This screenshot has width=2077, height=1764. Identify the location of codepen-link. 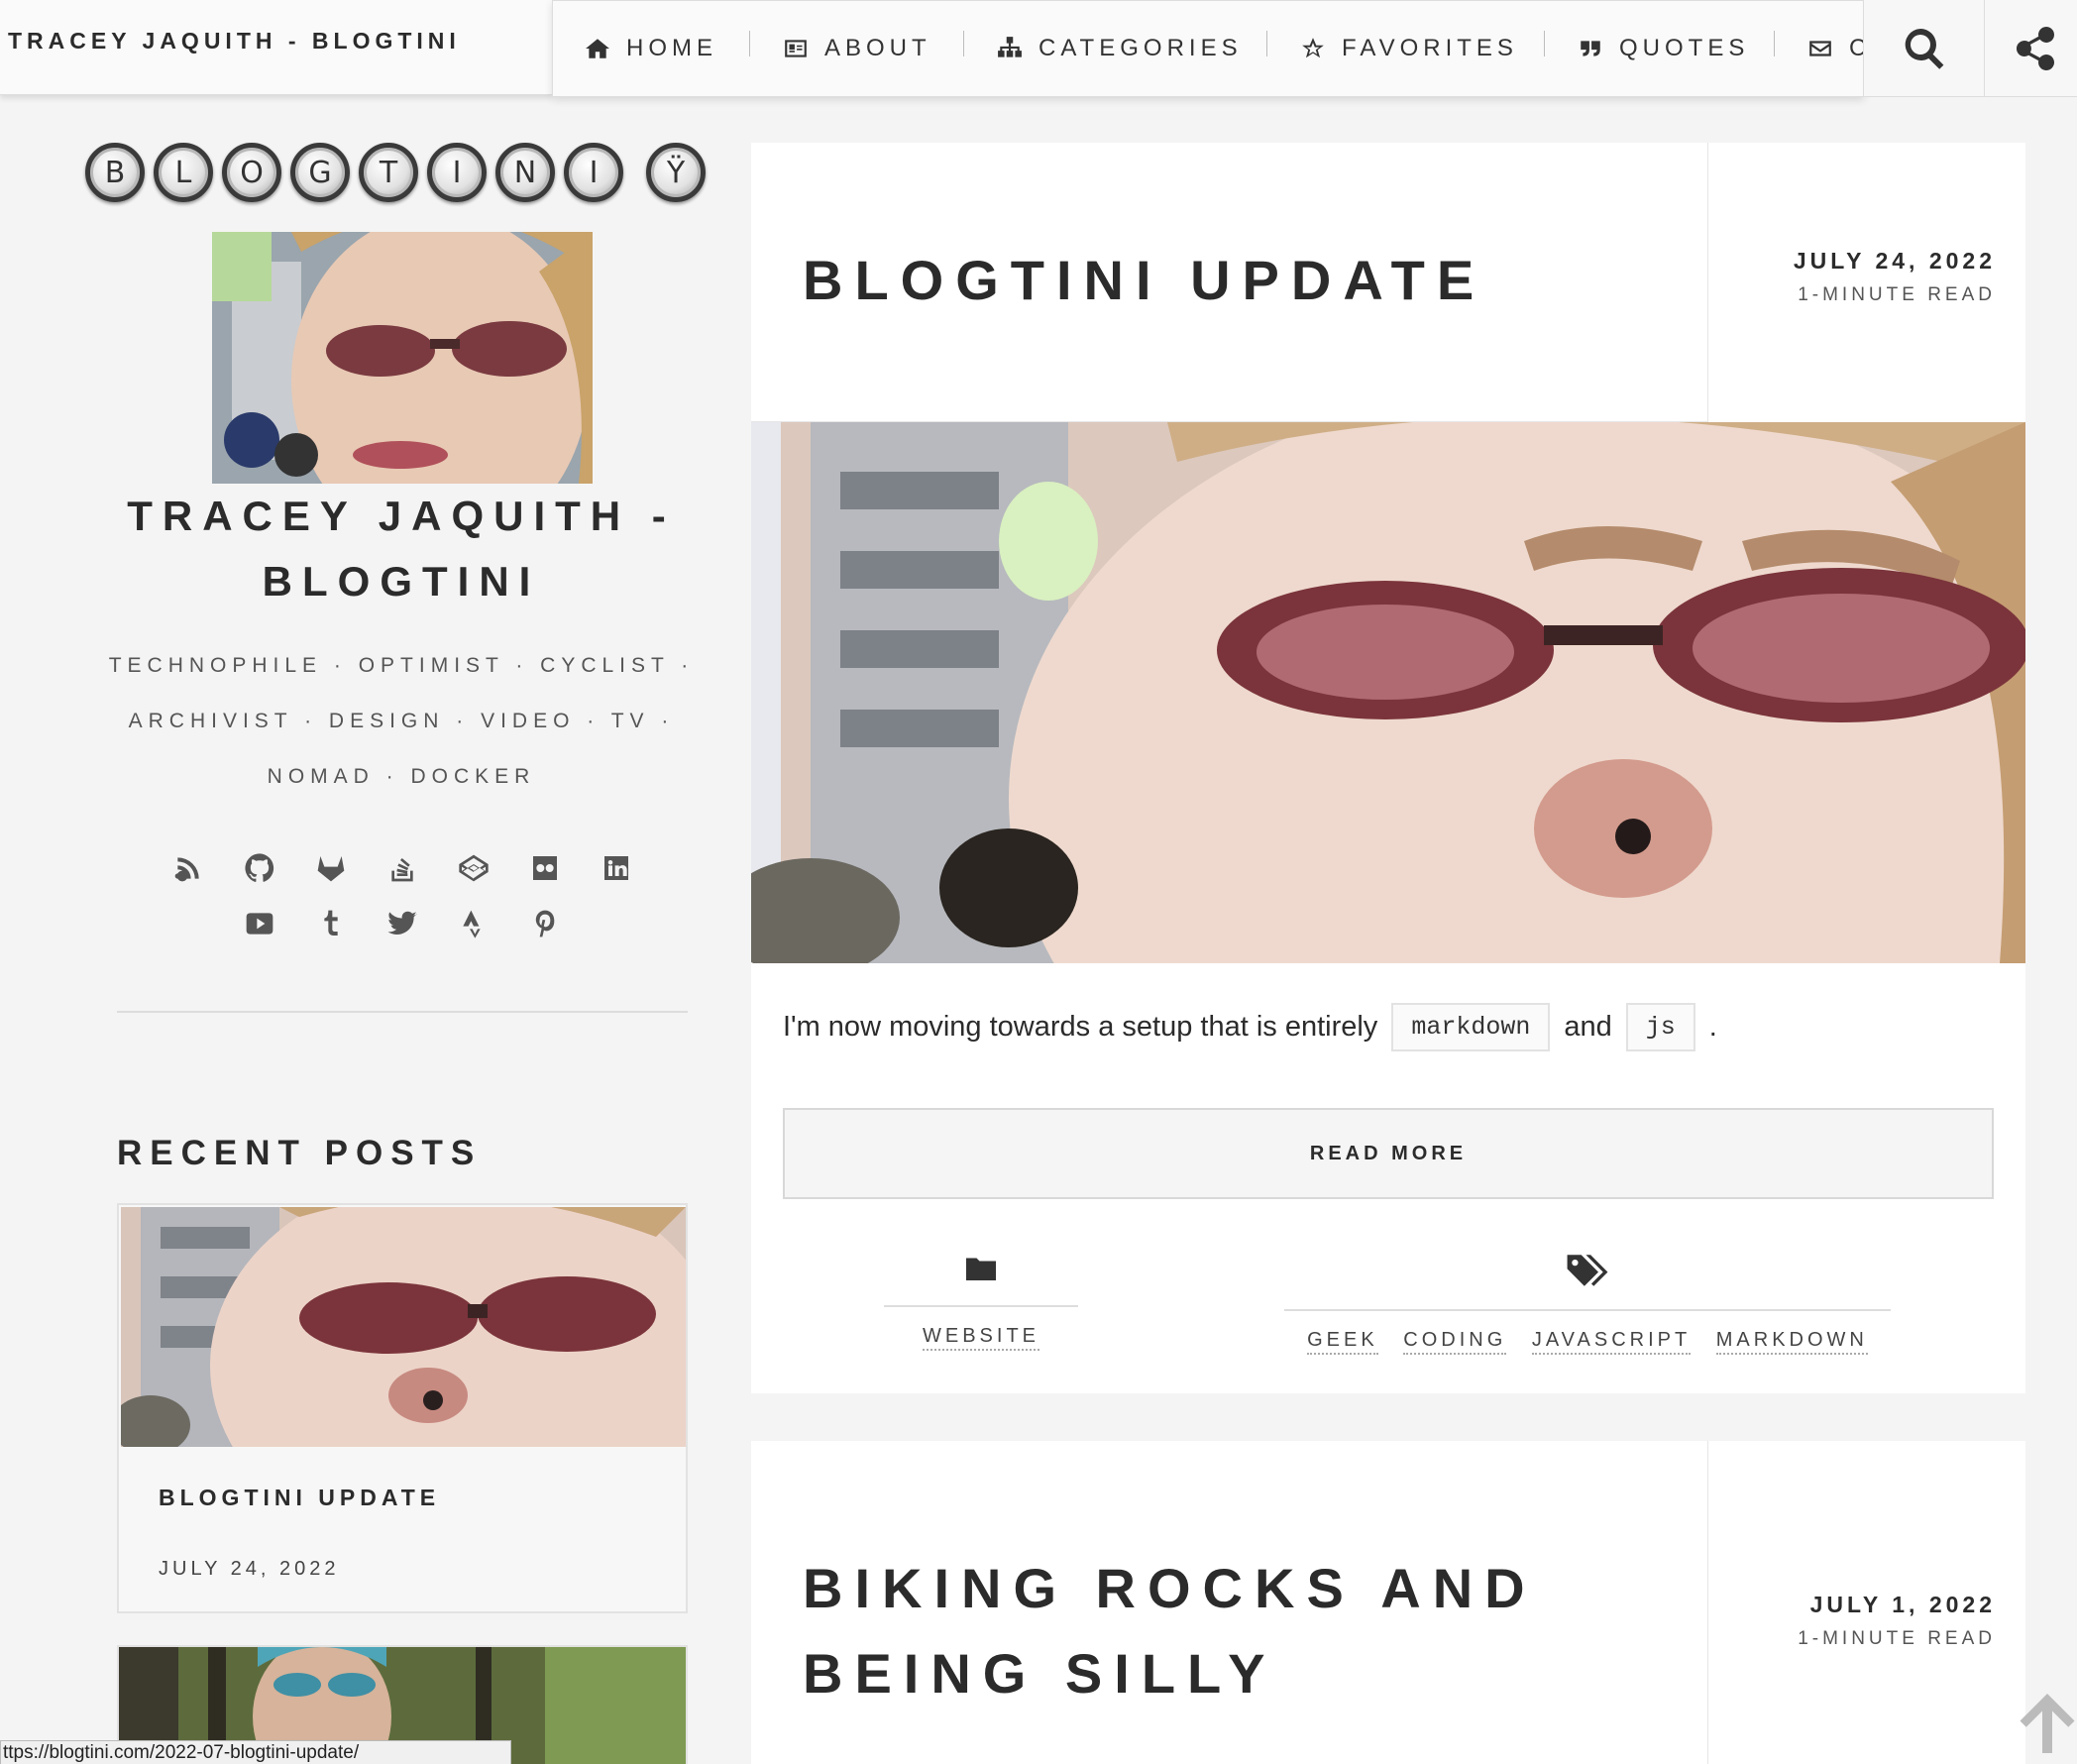
(473, 868).